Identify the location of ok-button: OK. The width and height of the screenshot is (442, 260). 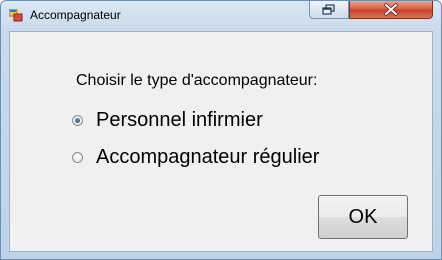
(363, 217).